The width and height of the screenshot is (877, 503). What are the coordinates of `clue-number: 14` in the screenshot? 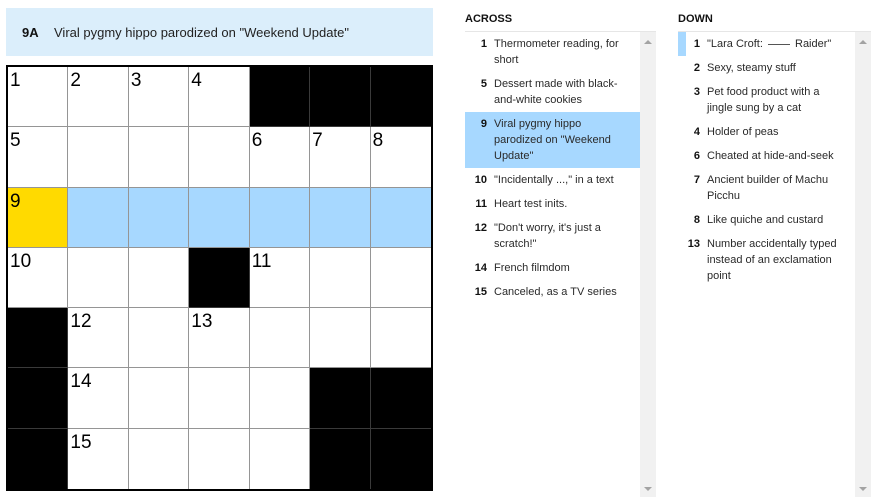 It's located at (480, 268).